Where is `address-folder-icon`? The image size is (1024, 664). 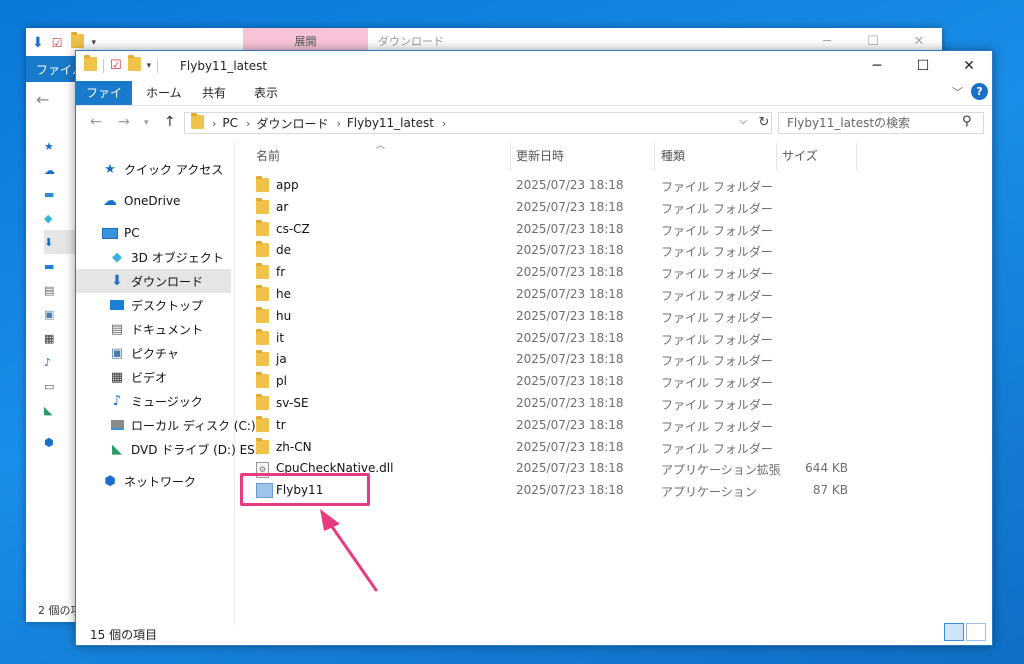 address-folder-icon is located at coordinates (197, 122).